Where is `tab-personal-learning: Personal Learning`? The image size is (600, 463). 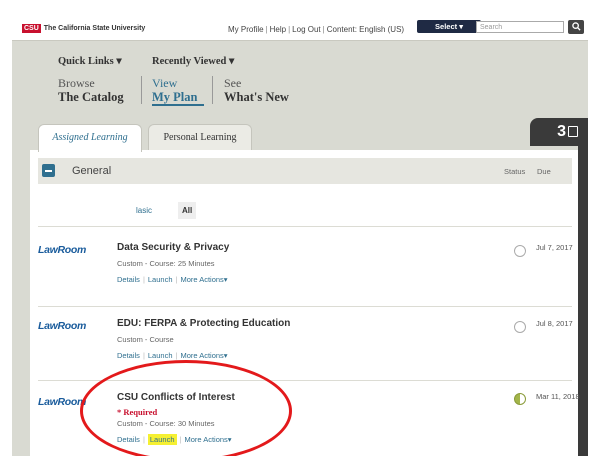
tab-personal-learning: Personal Learning is located at coordinates (200, 137).